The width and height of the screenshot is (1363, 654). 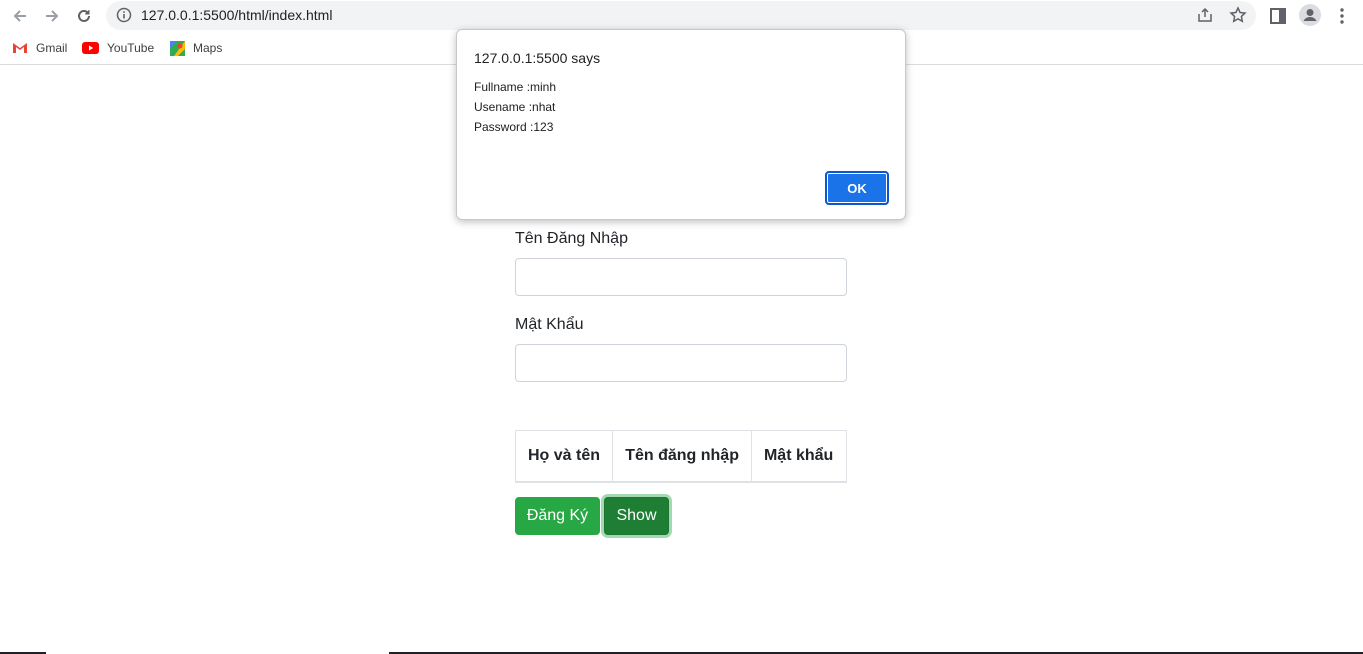 What do you see at coordinates (177, 48) in the screenshot?
I see `maps-icon` at bounding box center [177, 48].